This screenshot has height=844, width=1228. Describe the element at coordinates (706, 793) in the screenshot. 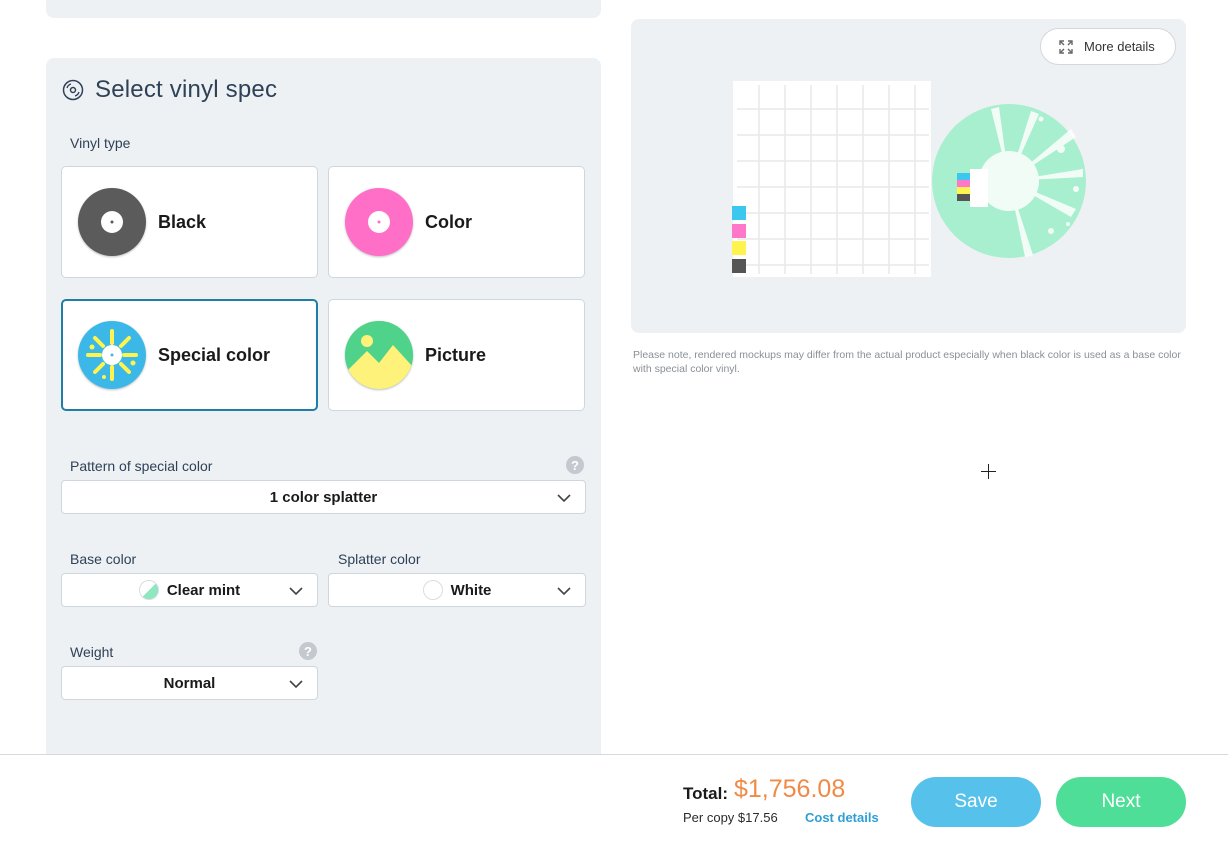

I see `total-label: Total:` at that location.